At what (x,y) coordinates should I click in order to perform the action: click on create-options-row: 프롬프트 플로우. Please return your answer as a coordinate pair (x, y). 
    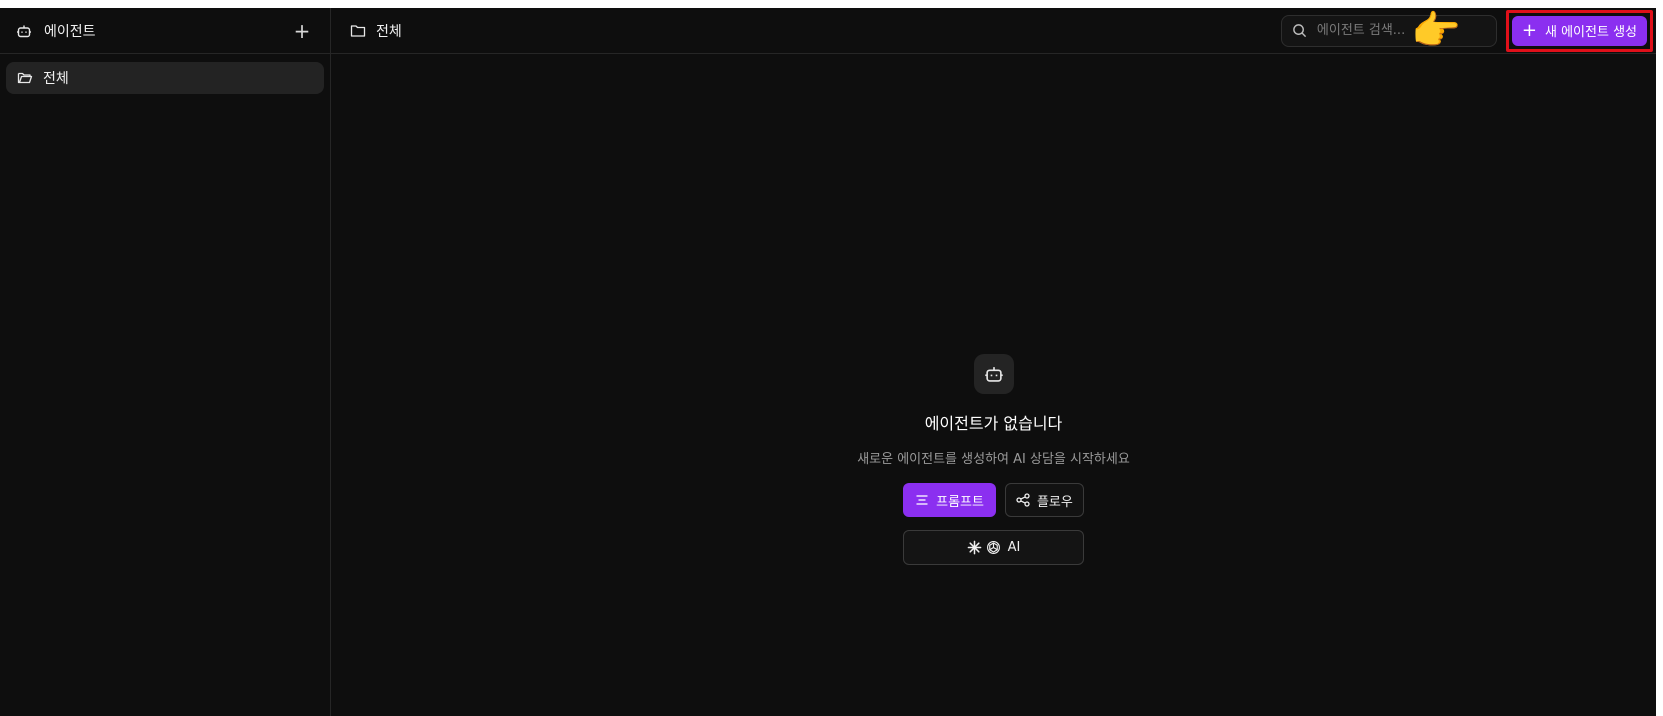
    Looking at the image, I should click on (993, 500).